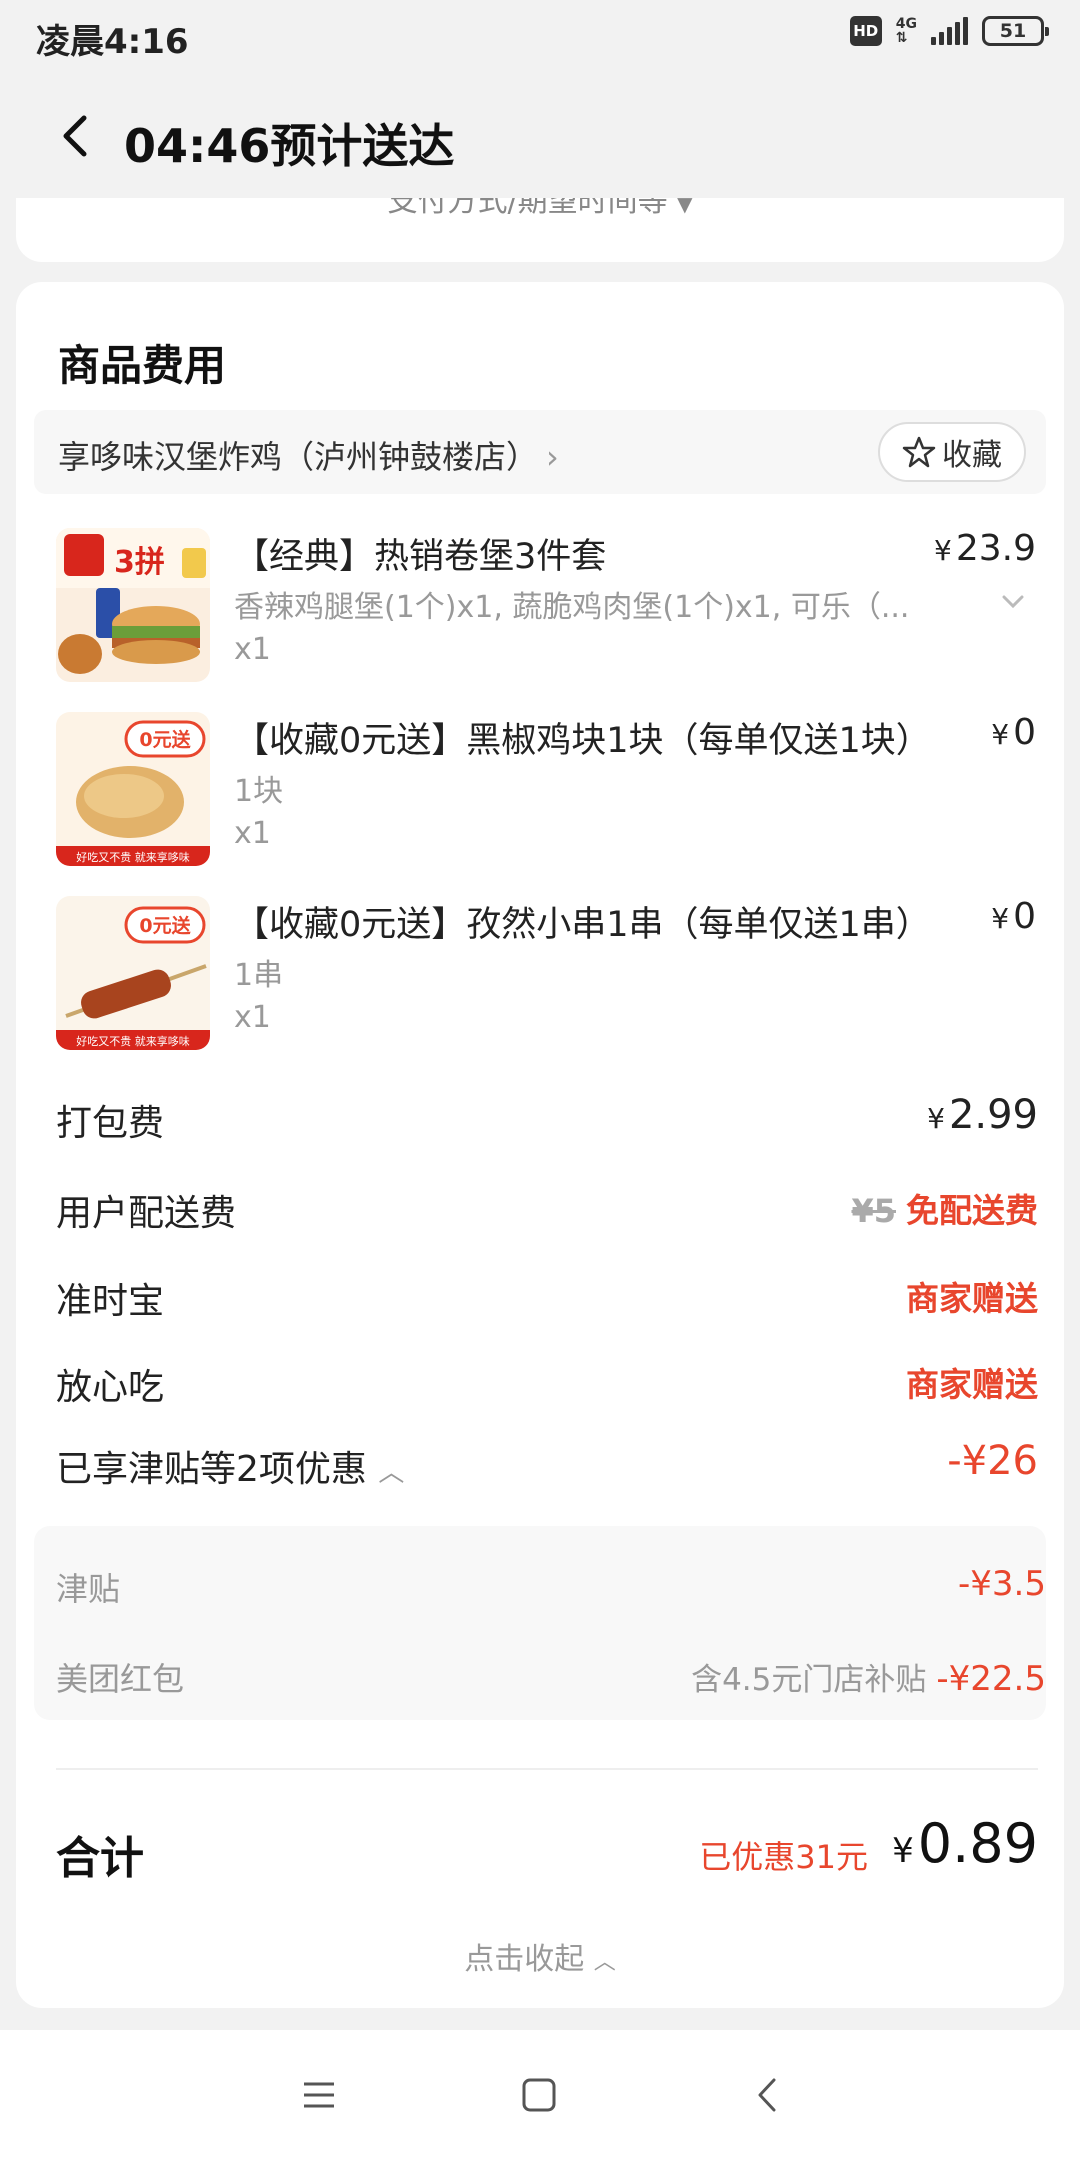 The height and width of the screenshot is (2160, 1080). Describe the element at coordinates (298, 457) in the screenshot. I see `shop-name: 享哆味汉堡炸鸡（泸州钟鼓楼店）` at that location.